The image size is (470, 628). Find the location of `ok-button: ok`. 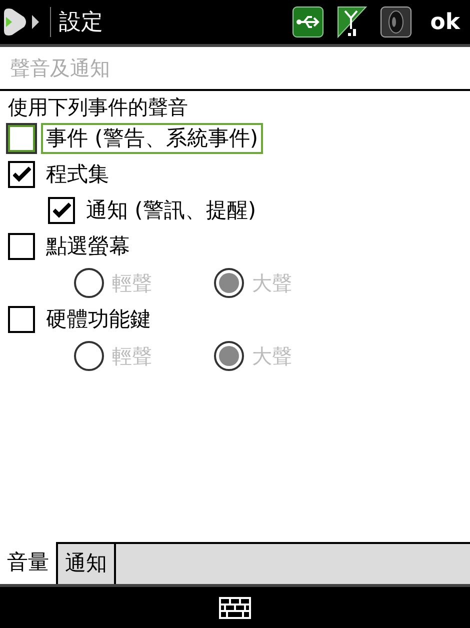

ok-button: ok is located at coordinates (445, 22).